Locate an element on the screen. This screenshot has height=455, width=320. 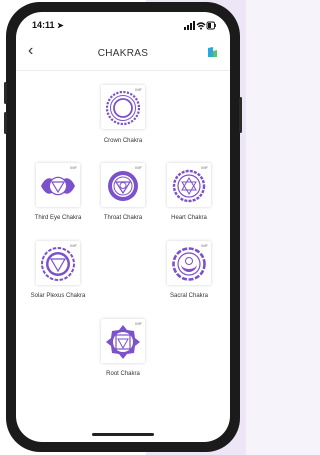
sacral-chakra-icon is located at coordinates (189, 264).